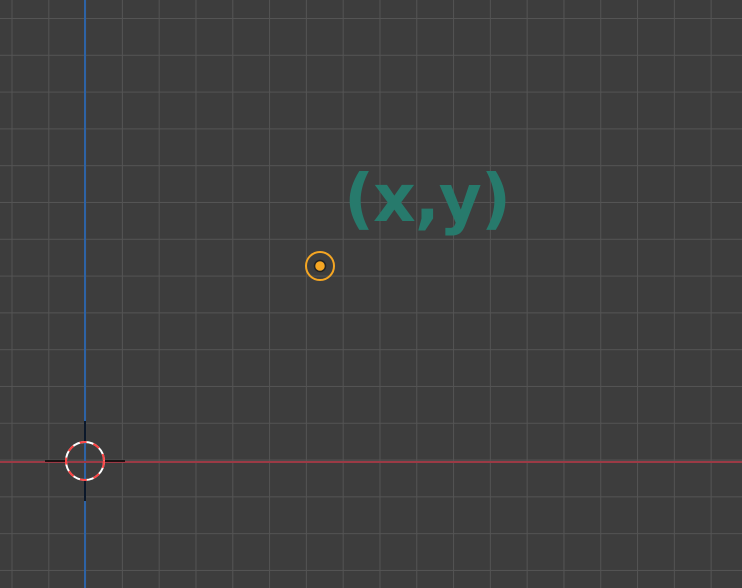 The height and width of the screenshot is (588, 742). Describe the element at coordinates (85, 461) in the screenshot. I see `3d-cursor-icon` at that location.